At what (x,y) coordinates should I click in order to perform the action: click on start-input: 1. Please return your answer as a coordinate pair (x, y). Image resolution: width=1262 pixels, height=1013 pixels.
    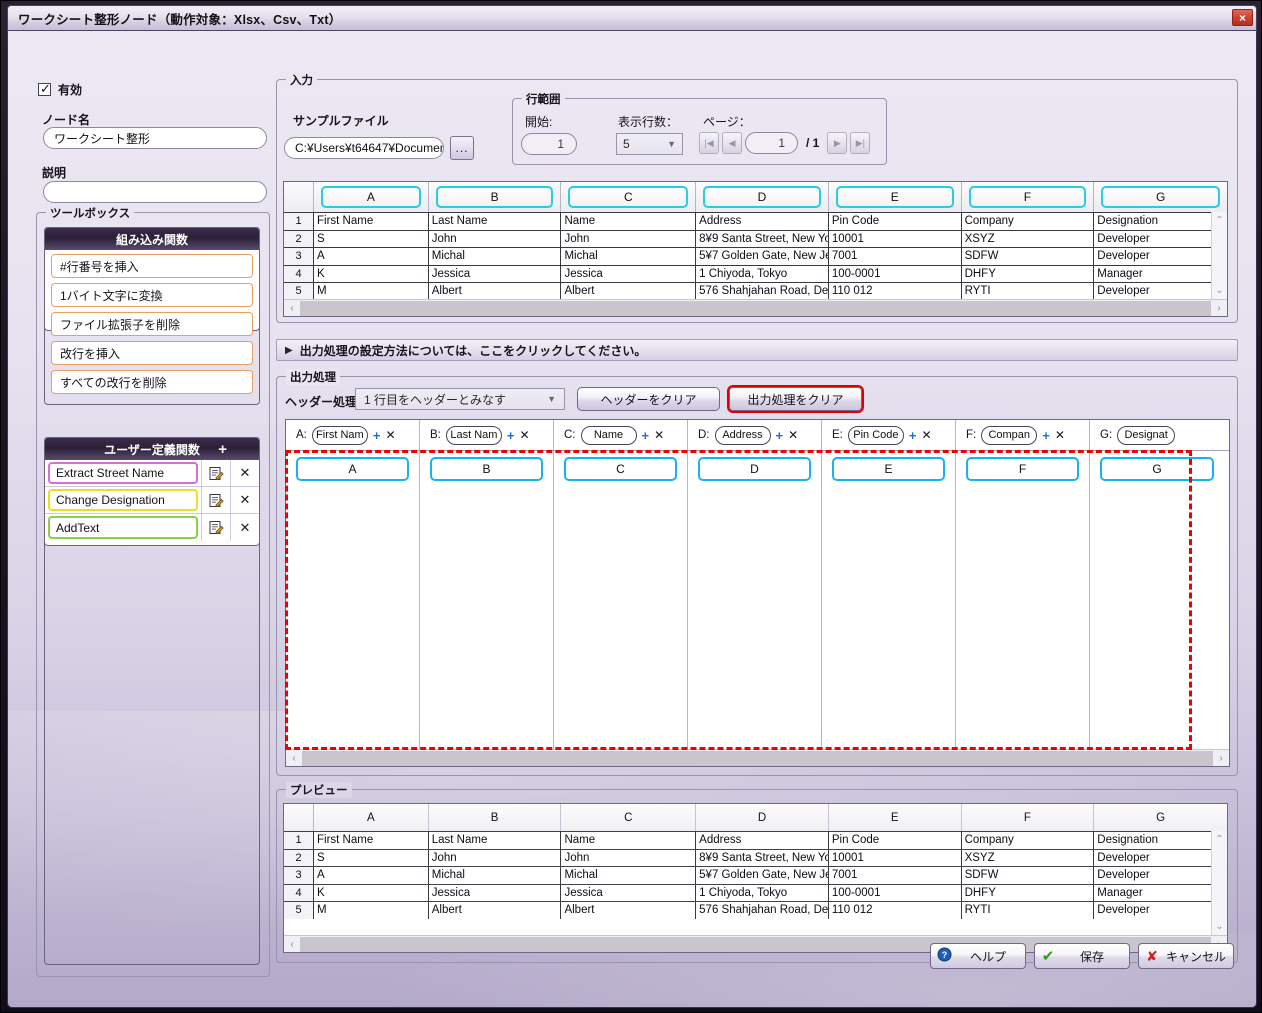
    Looking at the image, I should click on (549, 144).